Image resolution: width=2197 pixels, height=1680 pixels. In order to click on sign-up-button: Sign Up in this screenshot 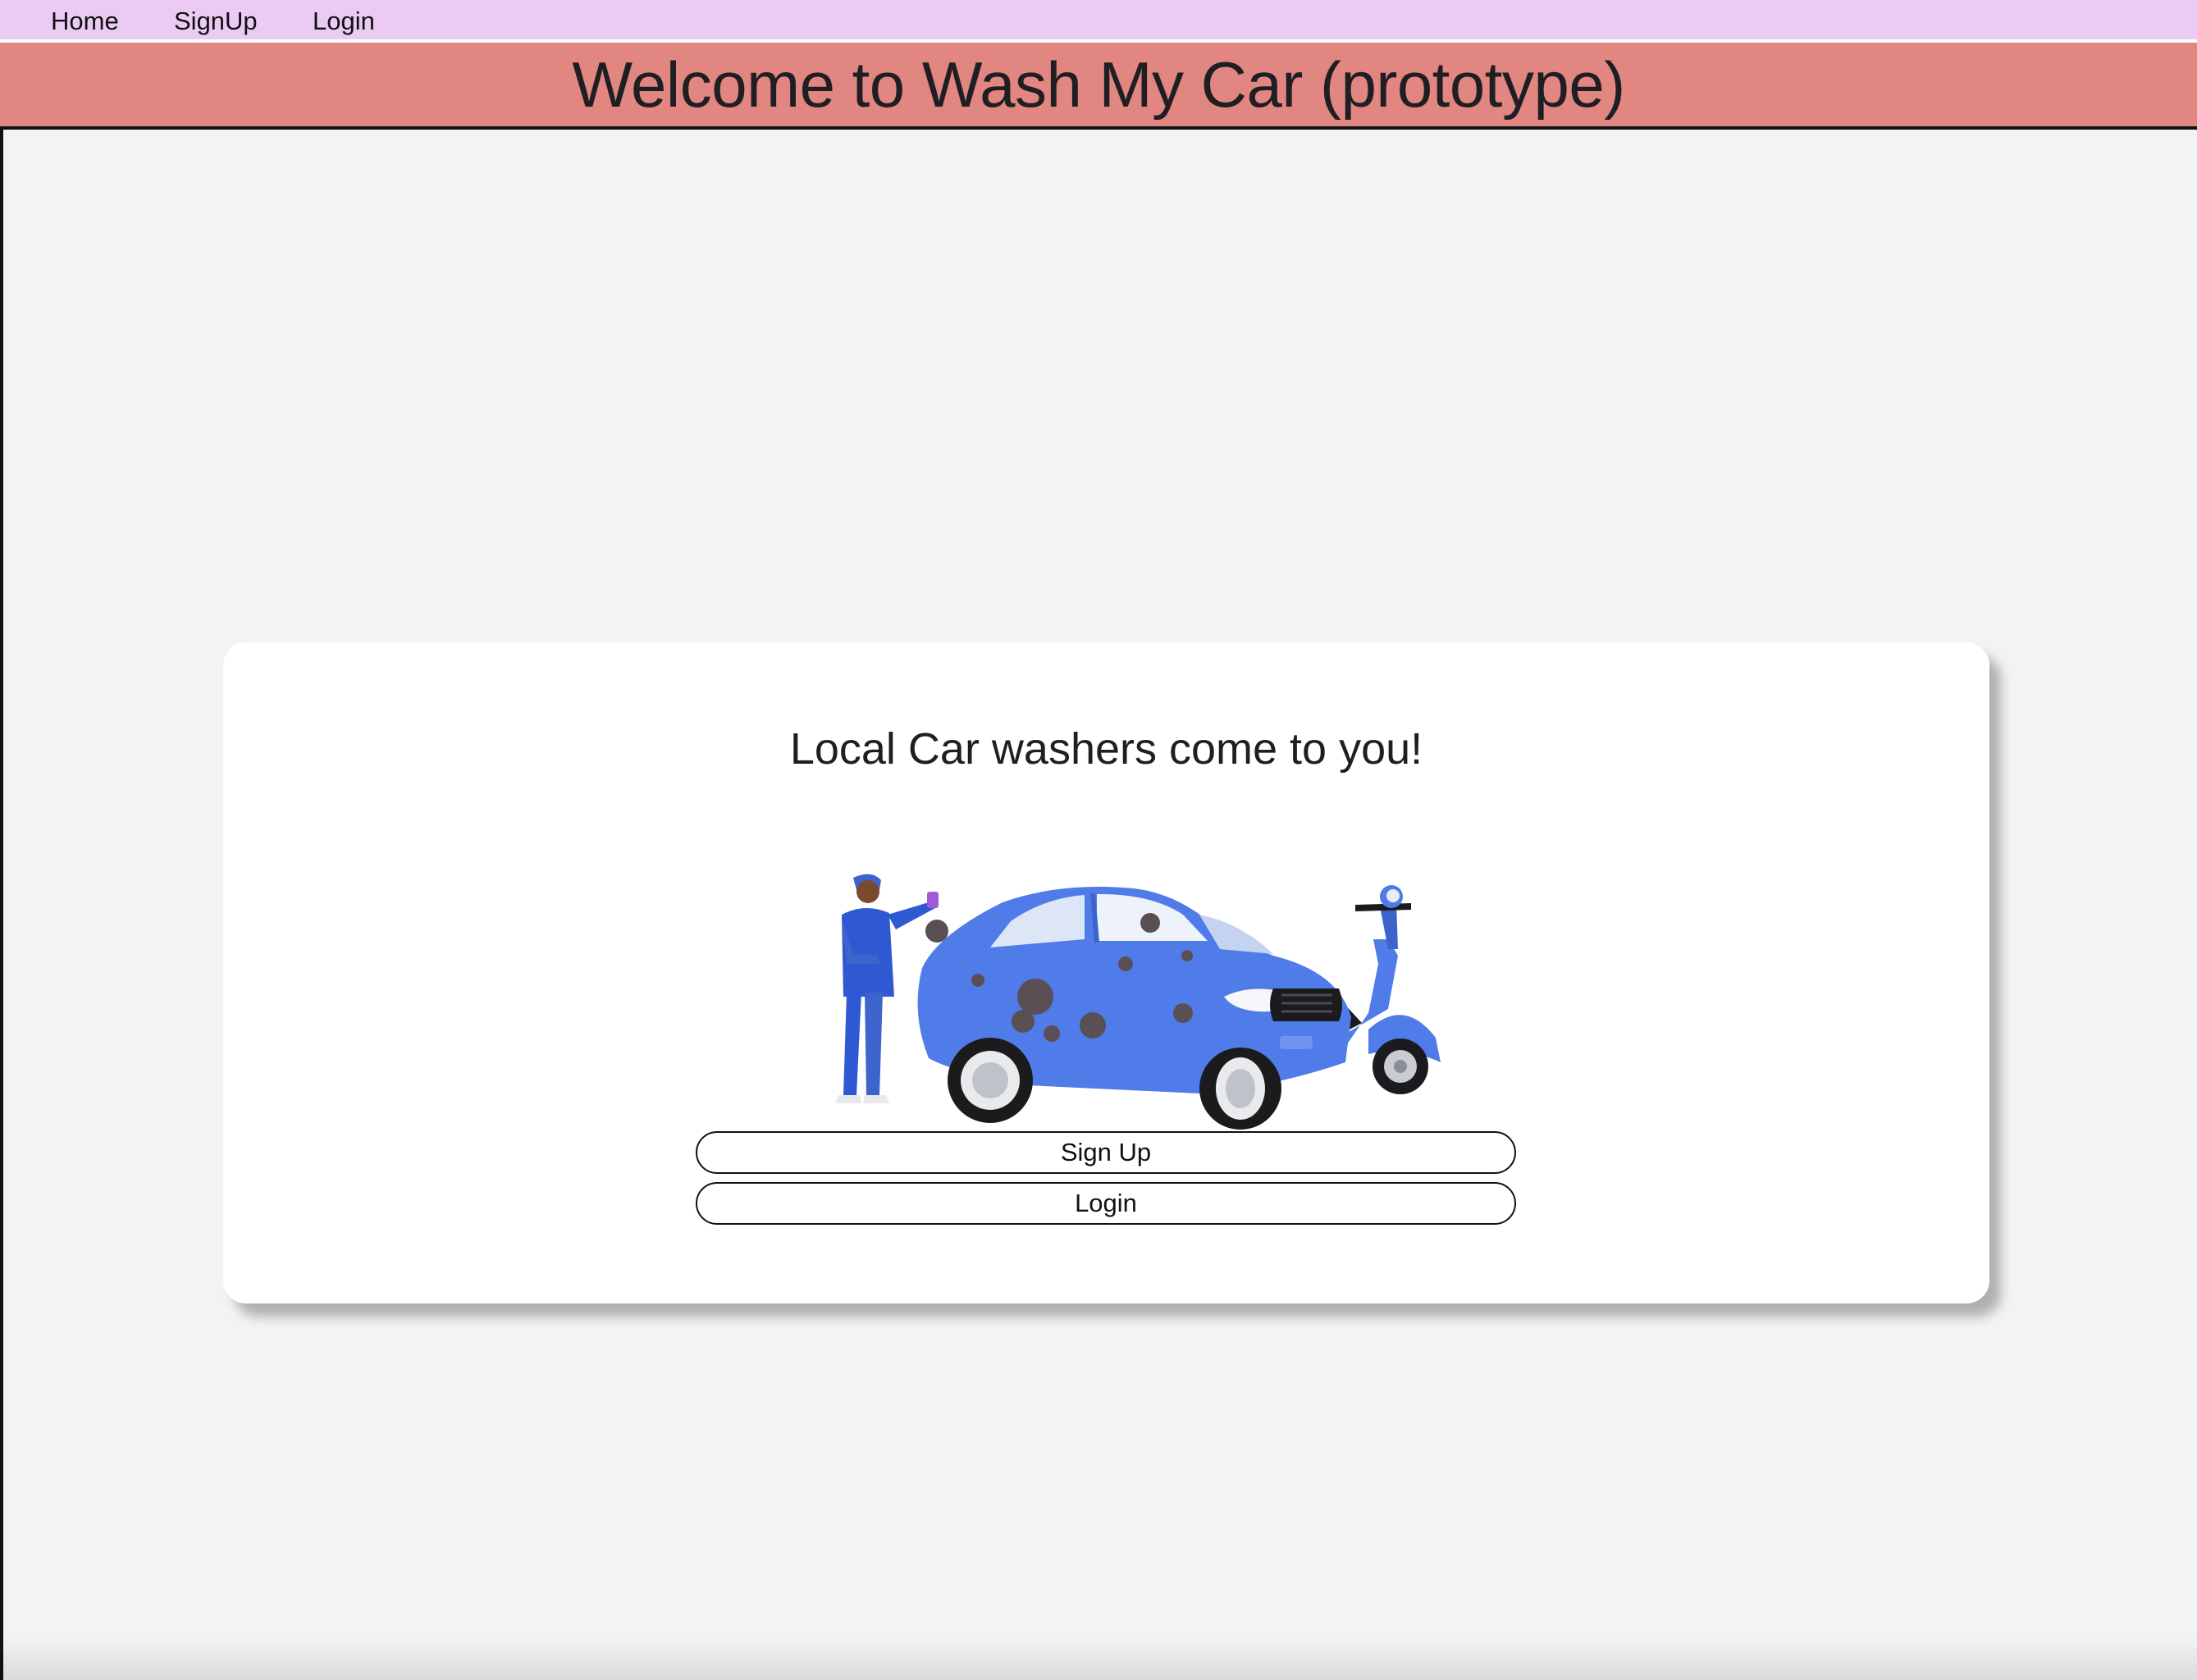, I will do `click(1106, 1153)`.